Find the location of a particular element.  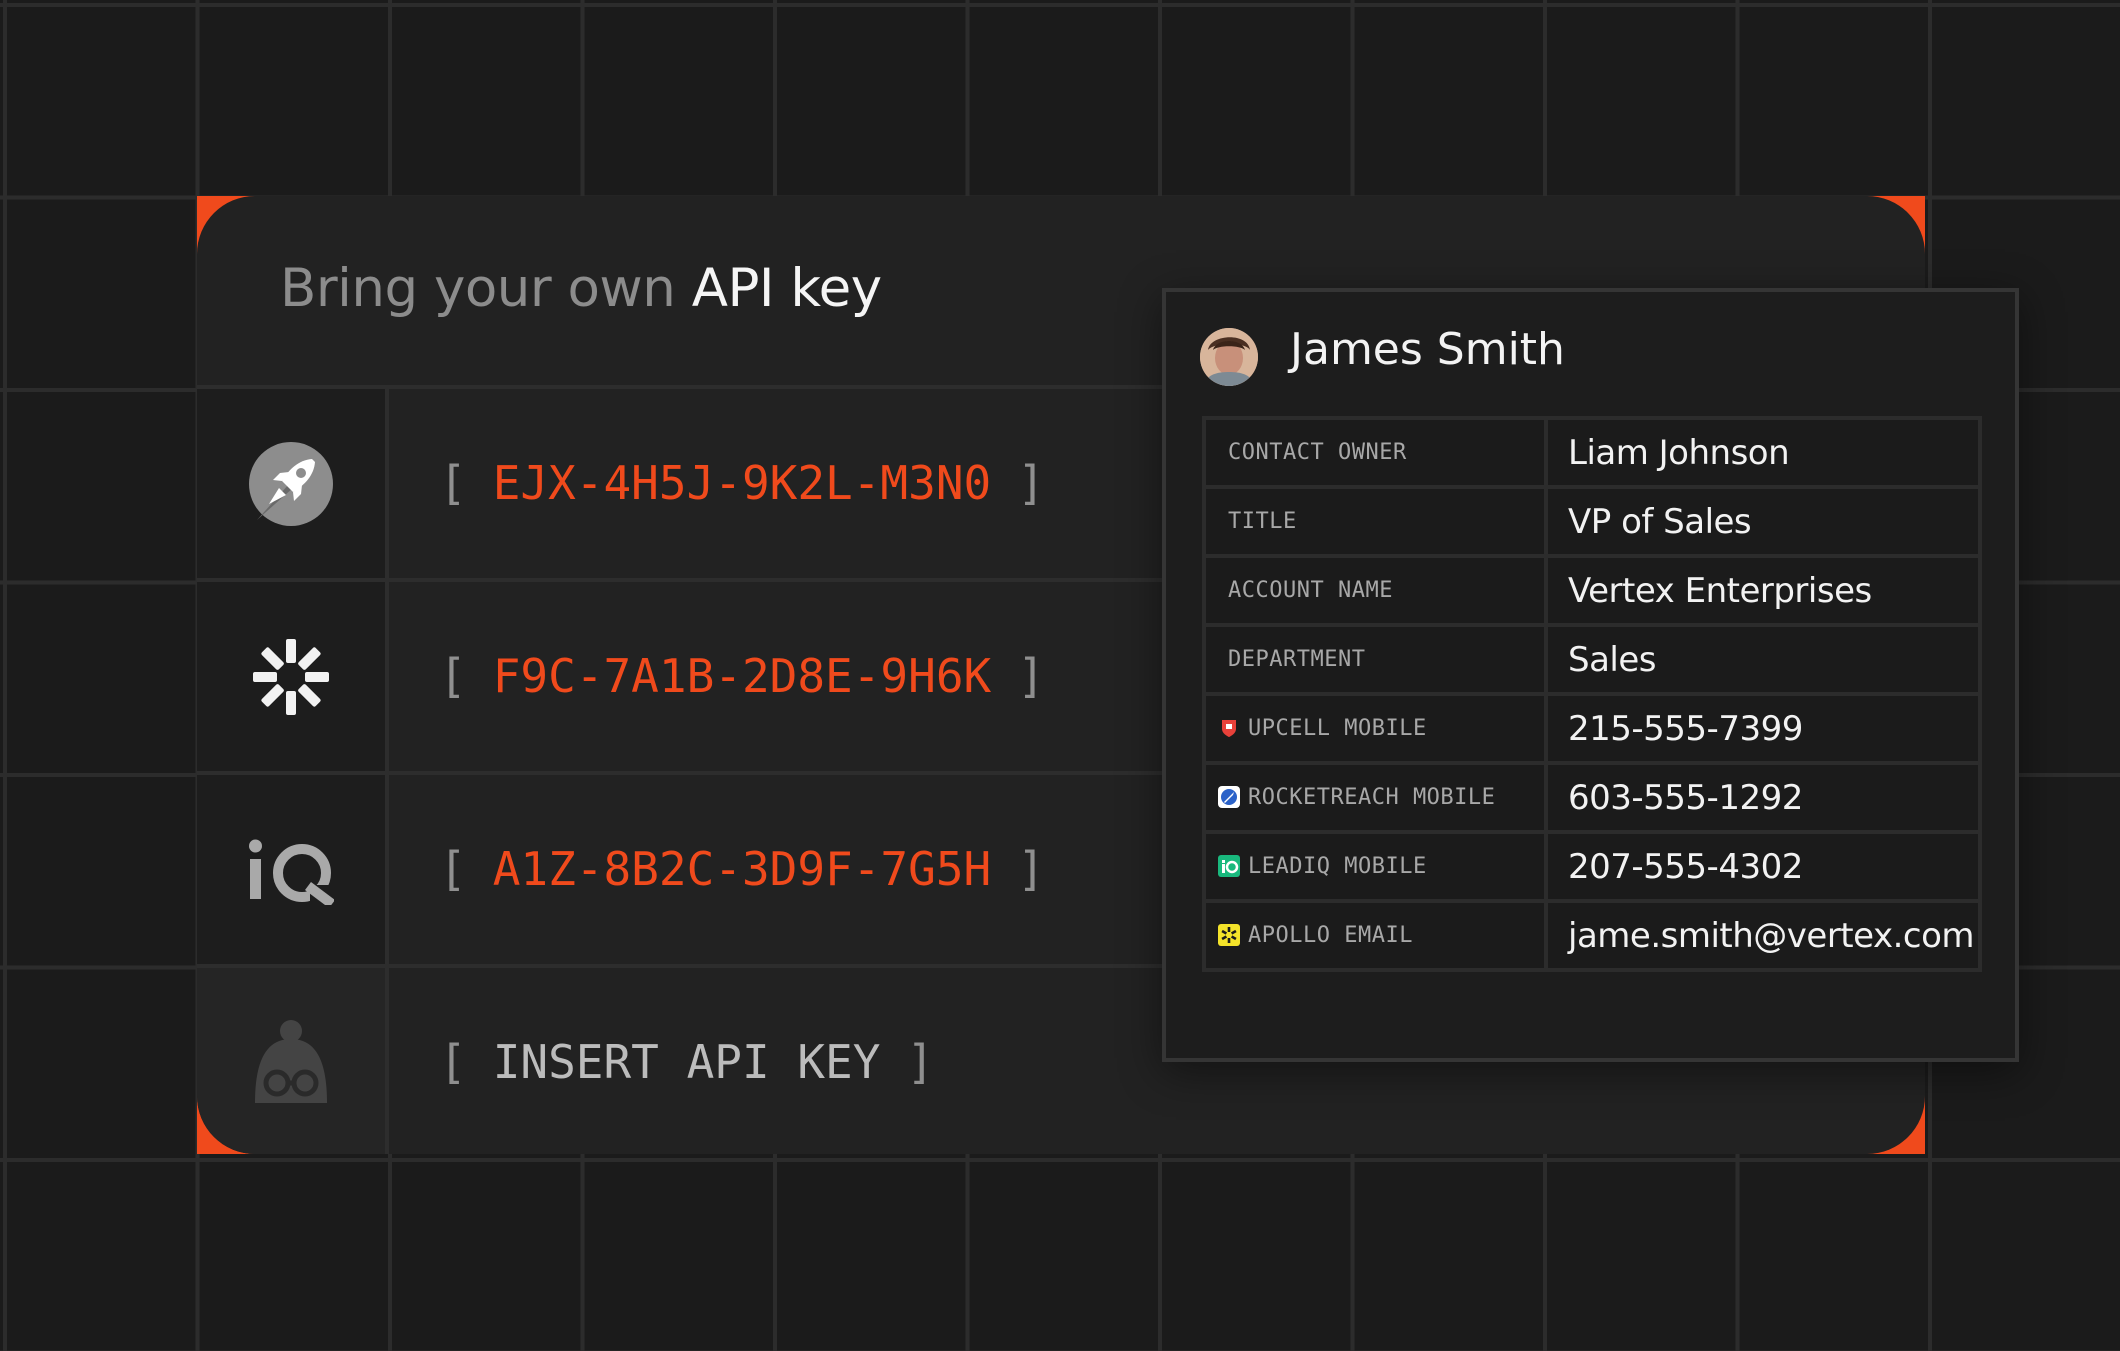

field-value: jame.smith@vertex.com is located at coordinates (1763, 935).